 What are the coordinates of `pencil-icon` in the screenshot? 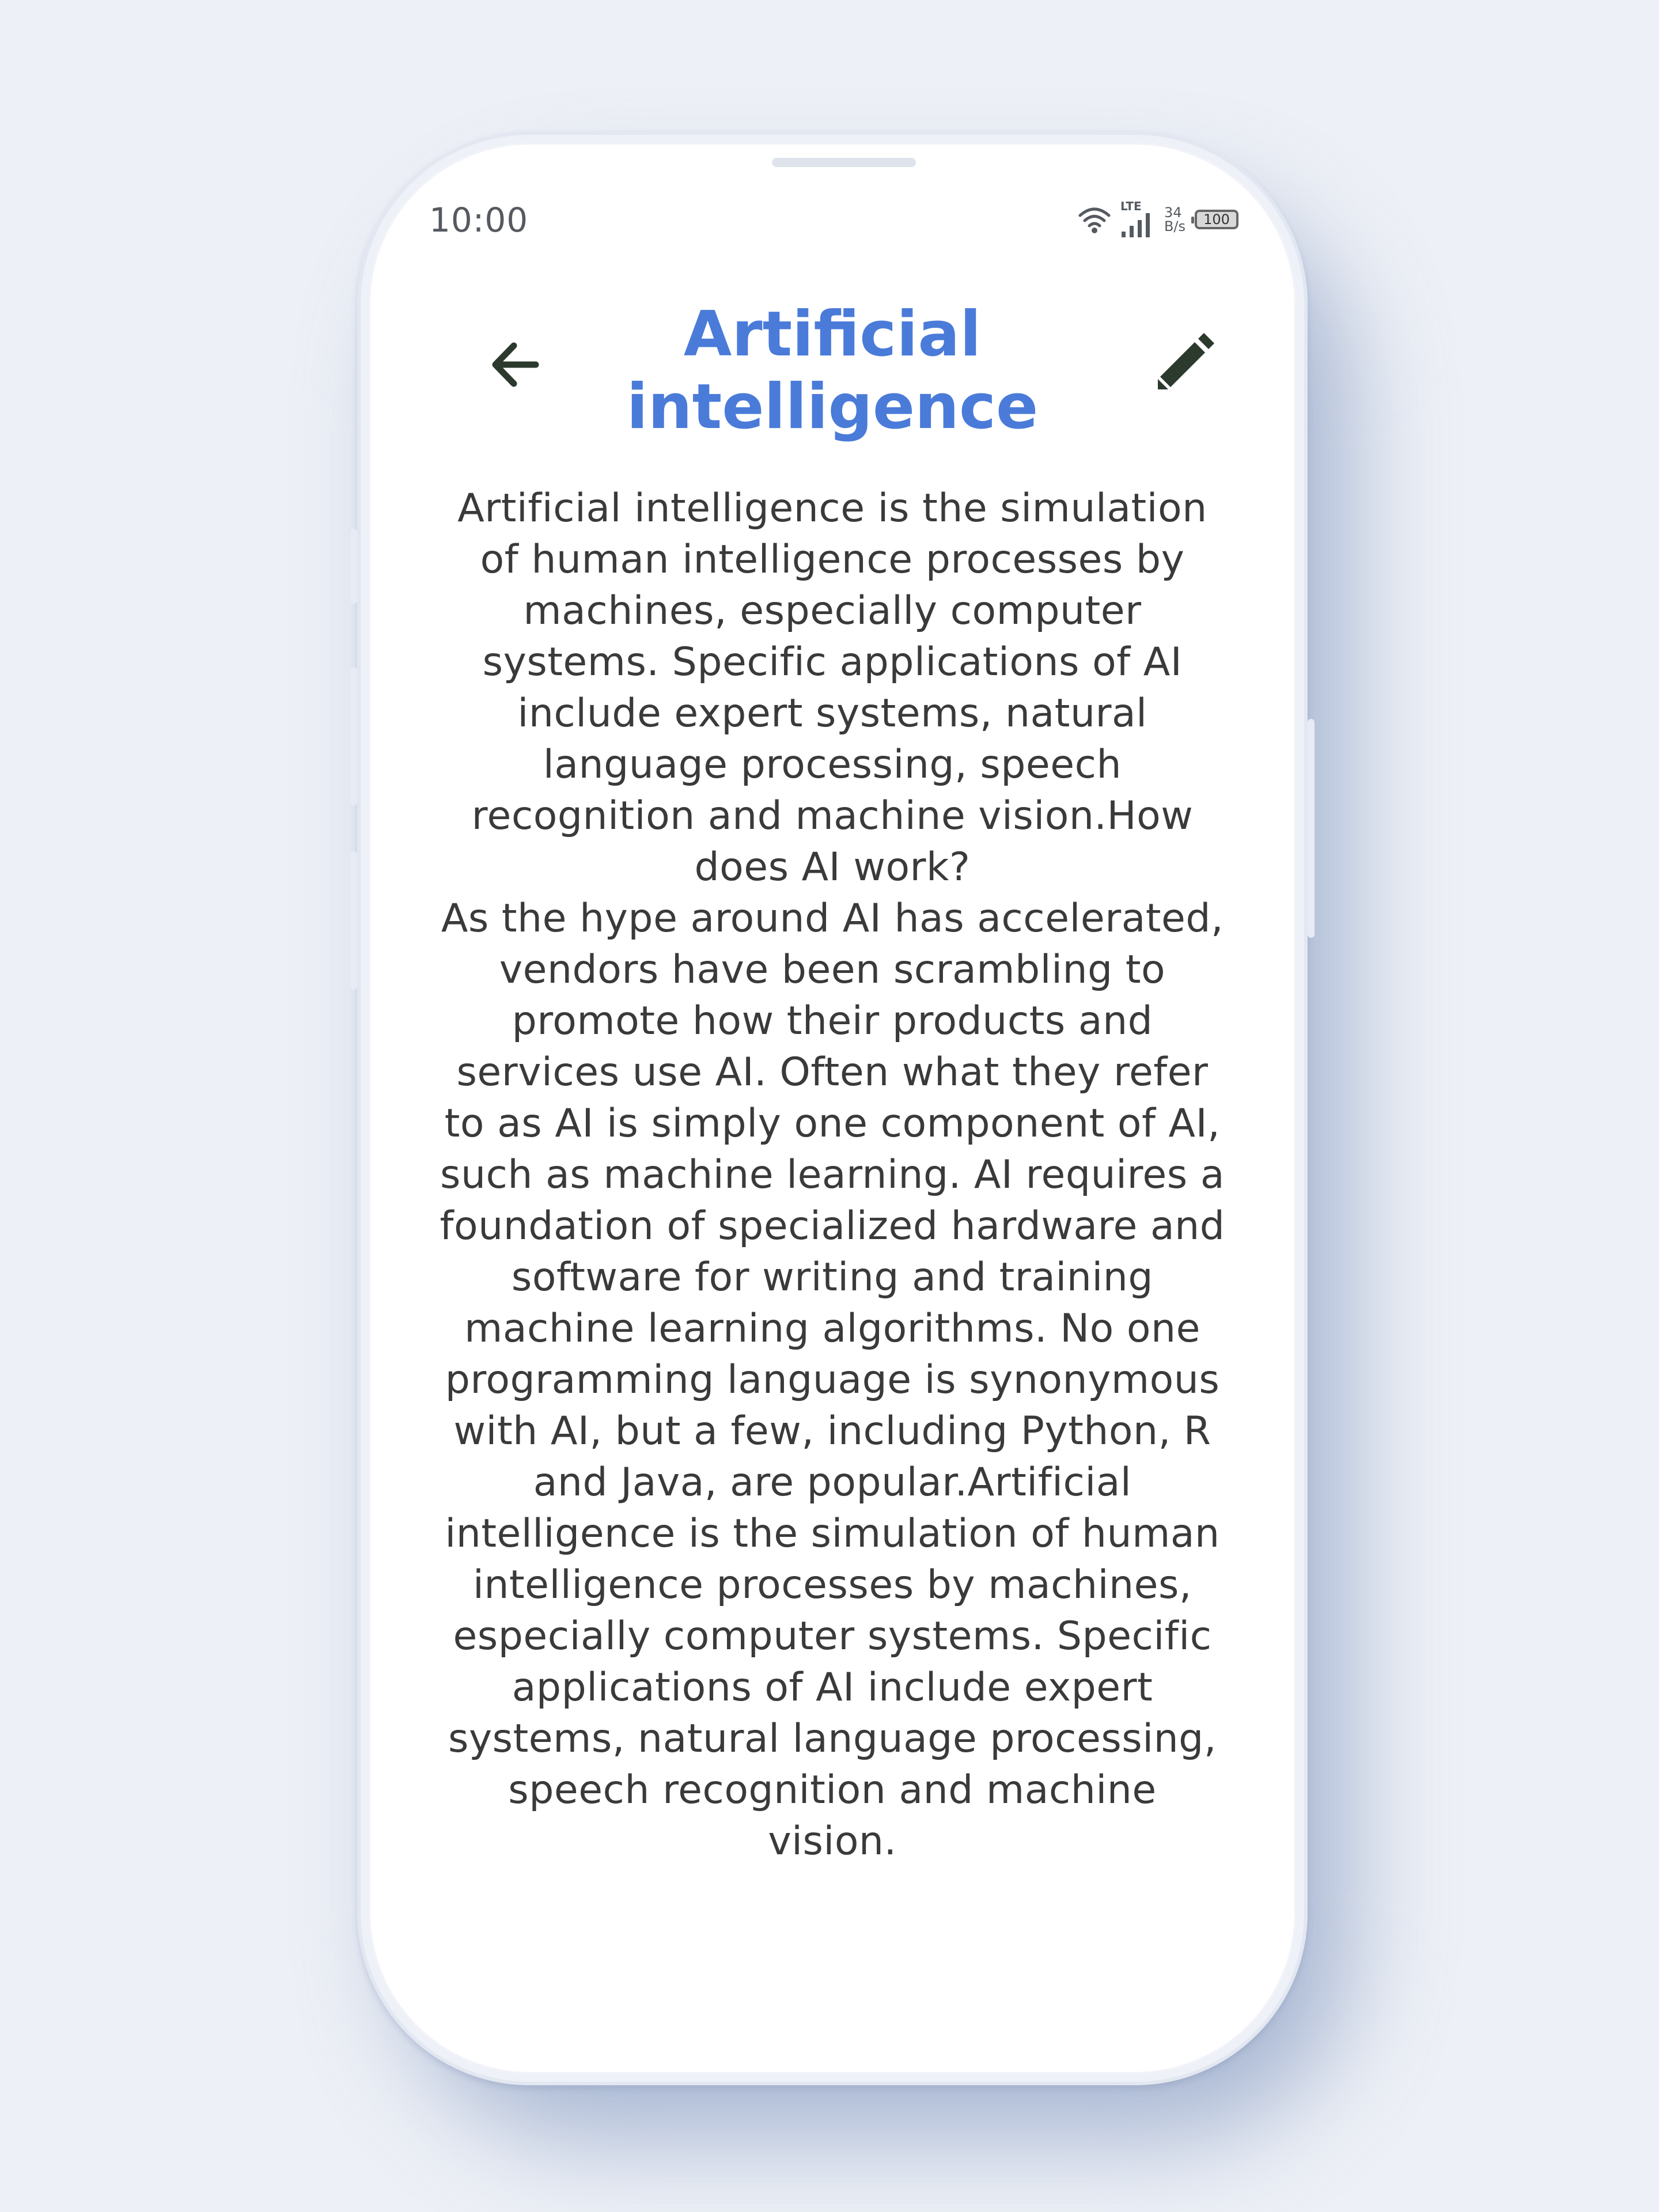 It's located at (1183, 358).